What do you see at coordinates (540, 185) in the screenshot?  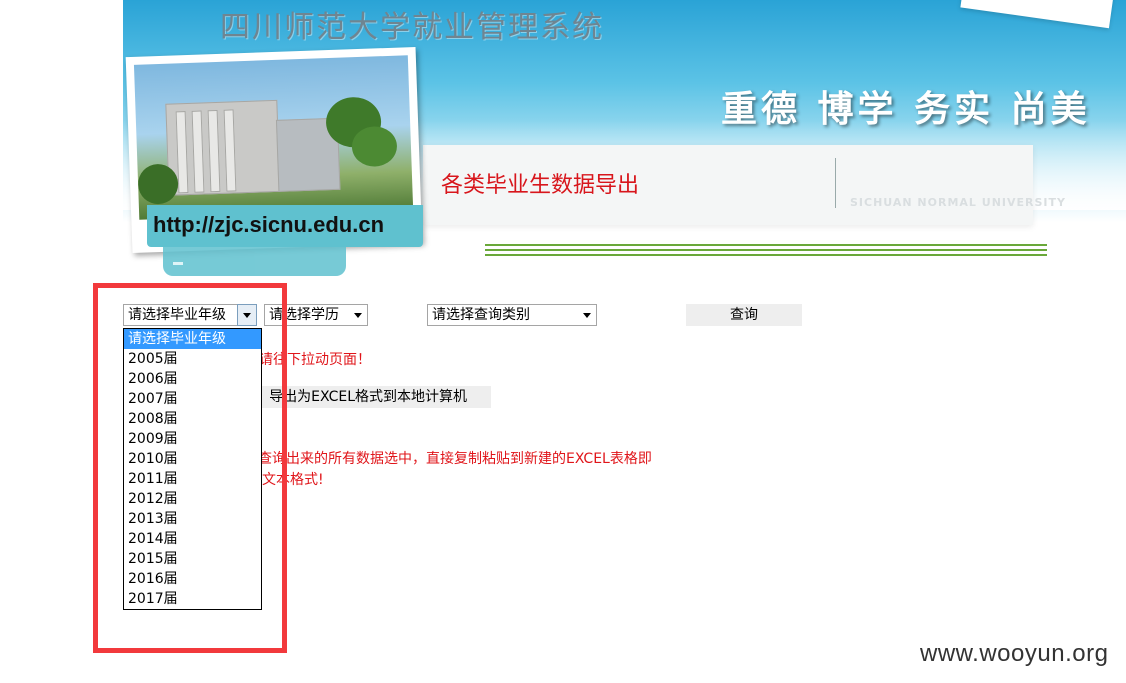 I see `page-subtitle: 各类毕业生数据导出` at bounding box center [540, 185].